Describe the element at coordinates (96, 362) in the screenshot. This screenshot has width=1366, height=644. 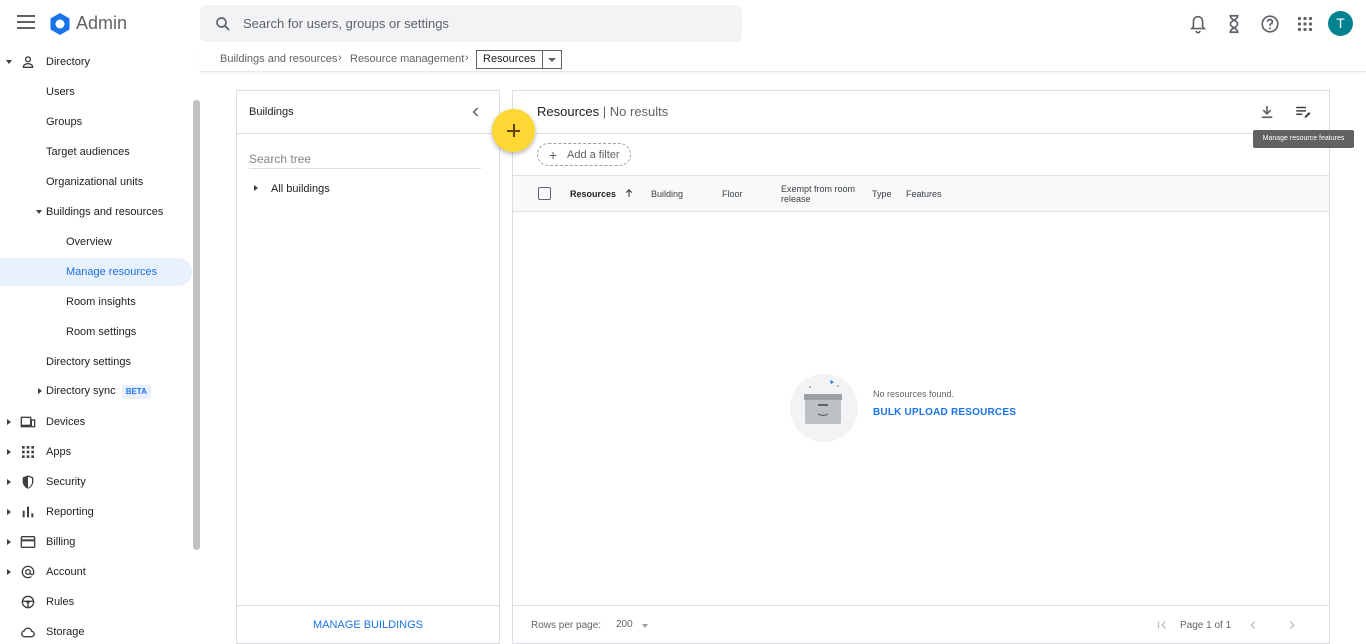
I see `sidebar-item-directory-settings: Directory settings` at that location.